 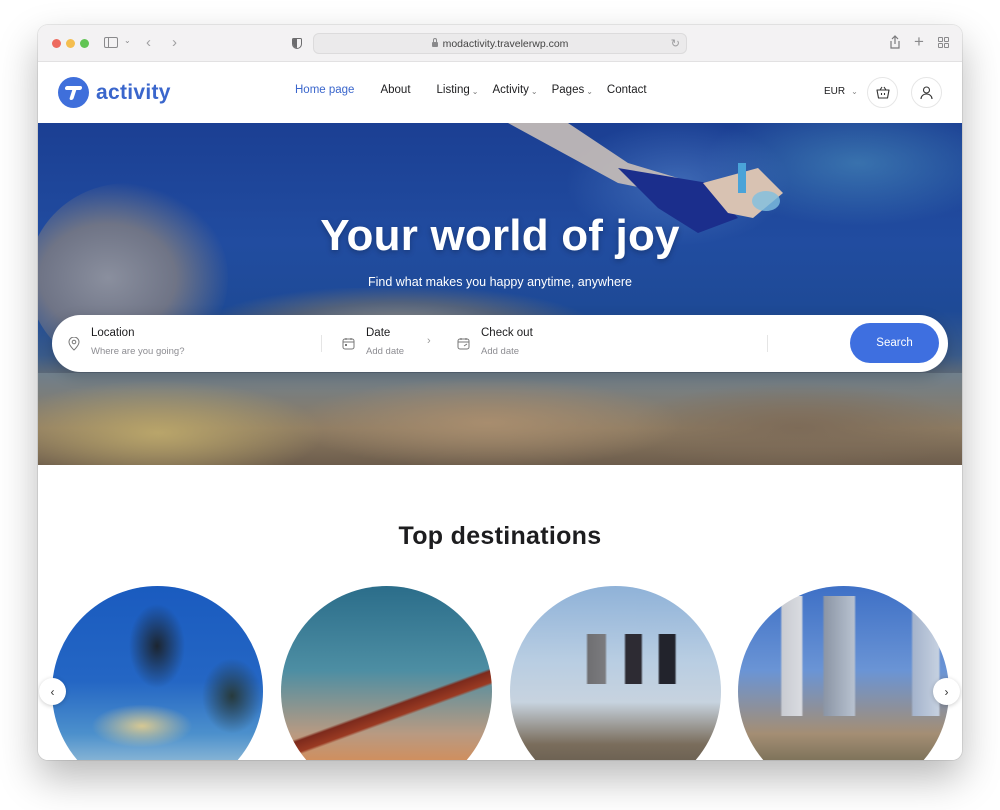 What do you see at coordinates (70, 43) in the screenshot?
I see `minimize-window-button` at bounding box center [70, 43].